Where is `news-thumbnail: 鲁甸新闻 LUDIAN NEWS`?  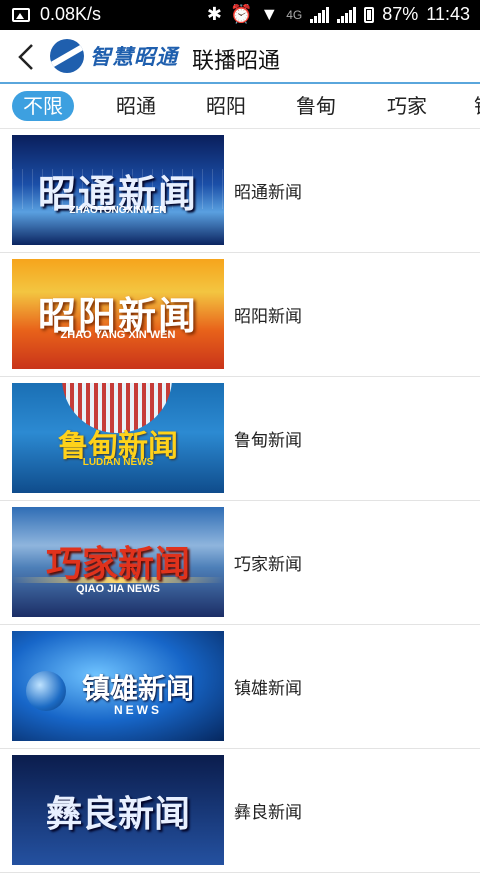 news-thumbnail: 鲁甸新闻 LUDIAN NEWS is located at coordinates (118, 438).